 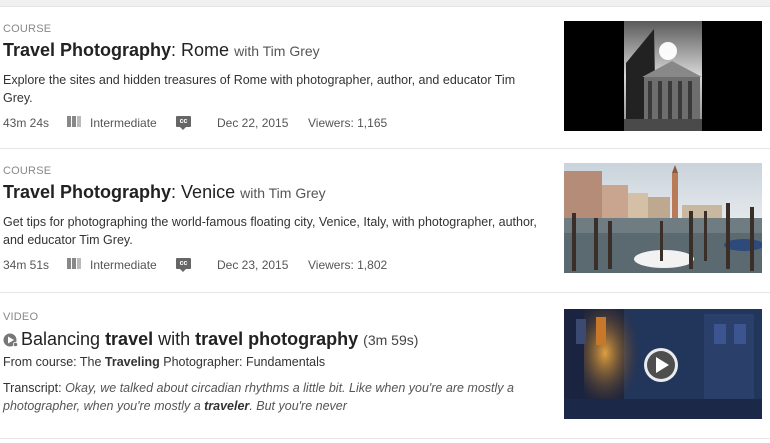 What do you see at coordinates (129, 339) in the screenshot?
I see `title-highlight-1: travel` at bounding box center [129, 339].